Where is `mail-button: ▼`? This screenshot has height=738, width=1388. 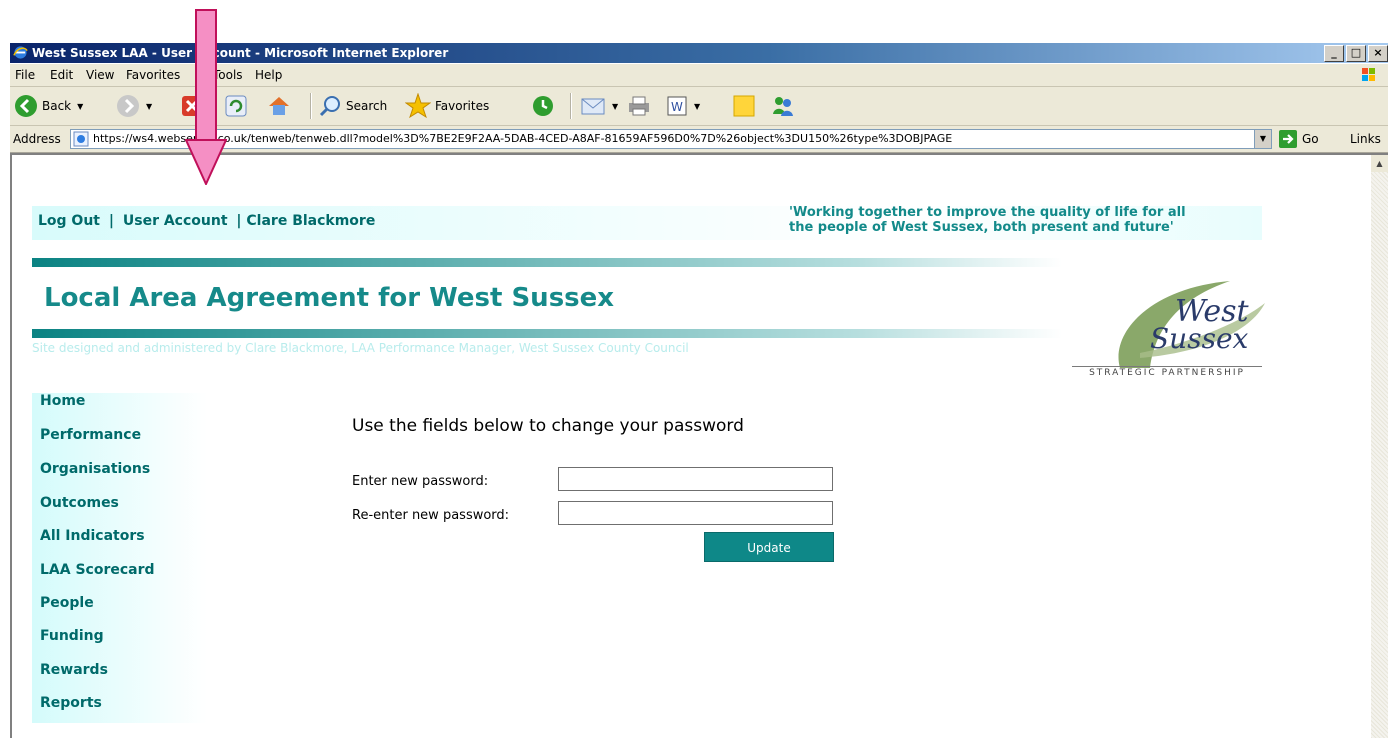 mail-button: ▼ is located at coordinates (599, 106).